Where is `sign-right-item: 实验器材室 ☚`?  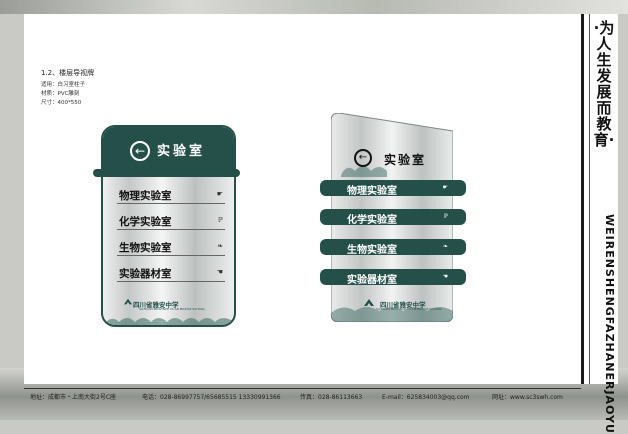
sign-right-item: 实验器材室 ☚ is located at coordinates (393, 277).